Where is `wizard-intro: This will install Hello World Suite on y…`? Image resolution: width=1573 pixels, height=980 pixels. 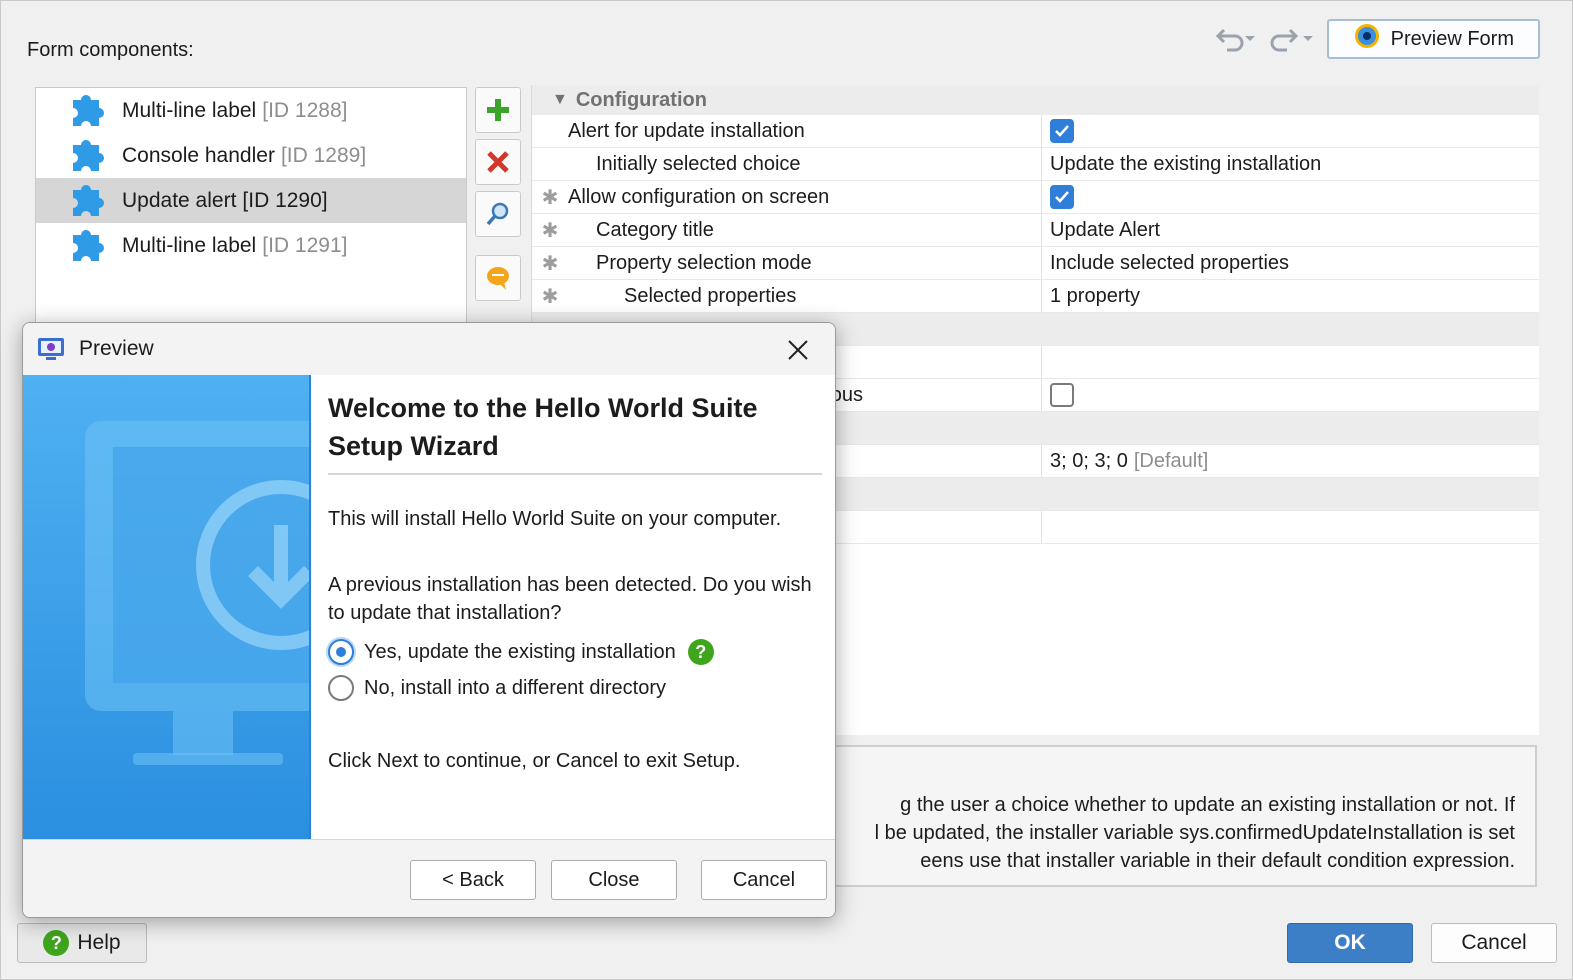 wizard-intro: This will install Hello World Suite on y… is located at coordinates (555, 519).